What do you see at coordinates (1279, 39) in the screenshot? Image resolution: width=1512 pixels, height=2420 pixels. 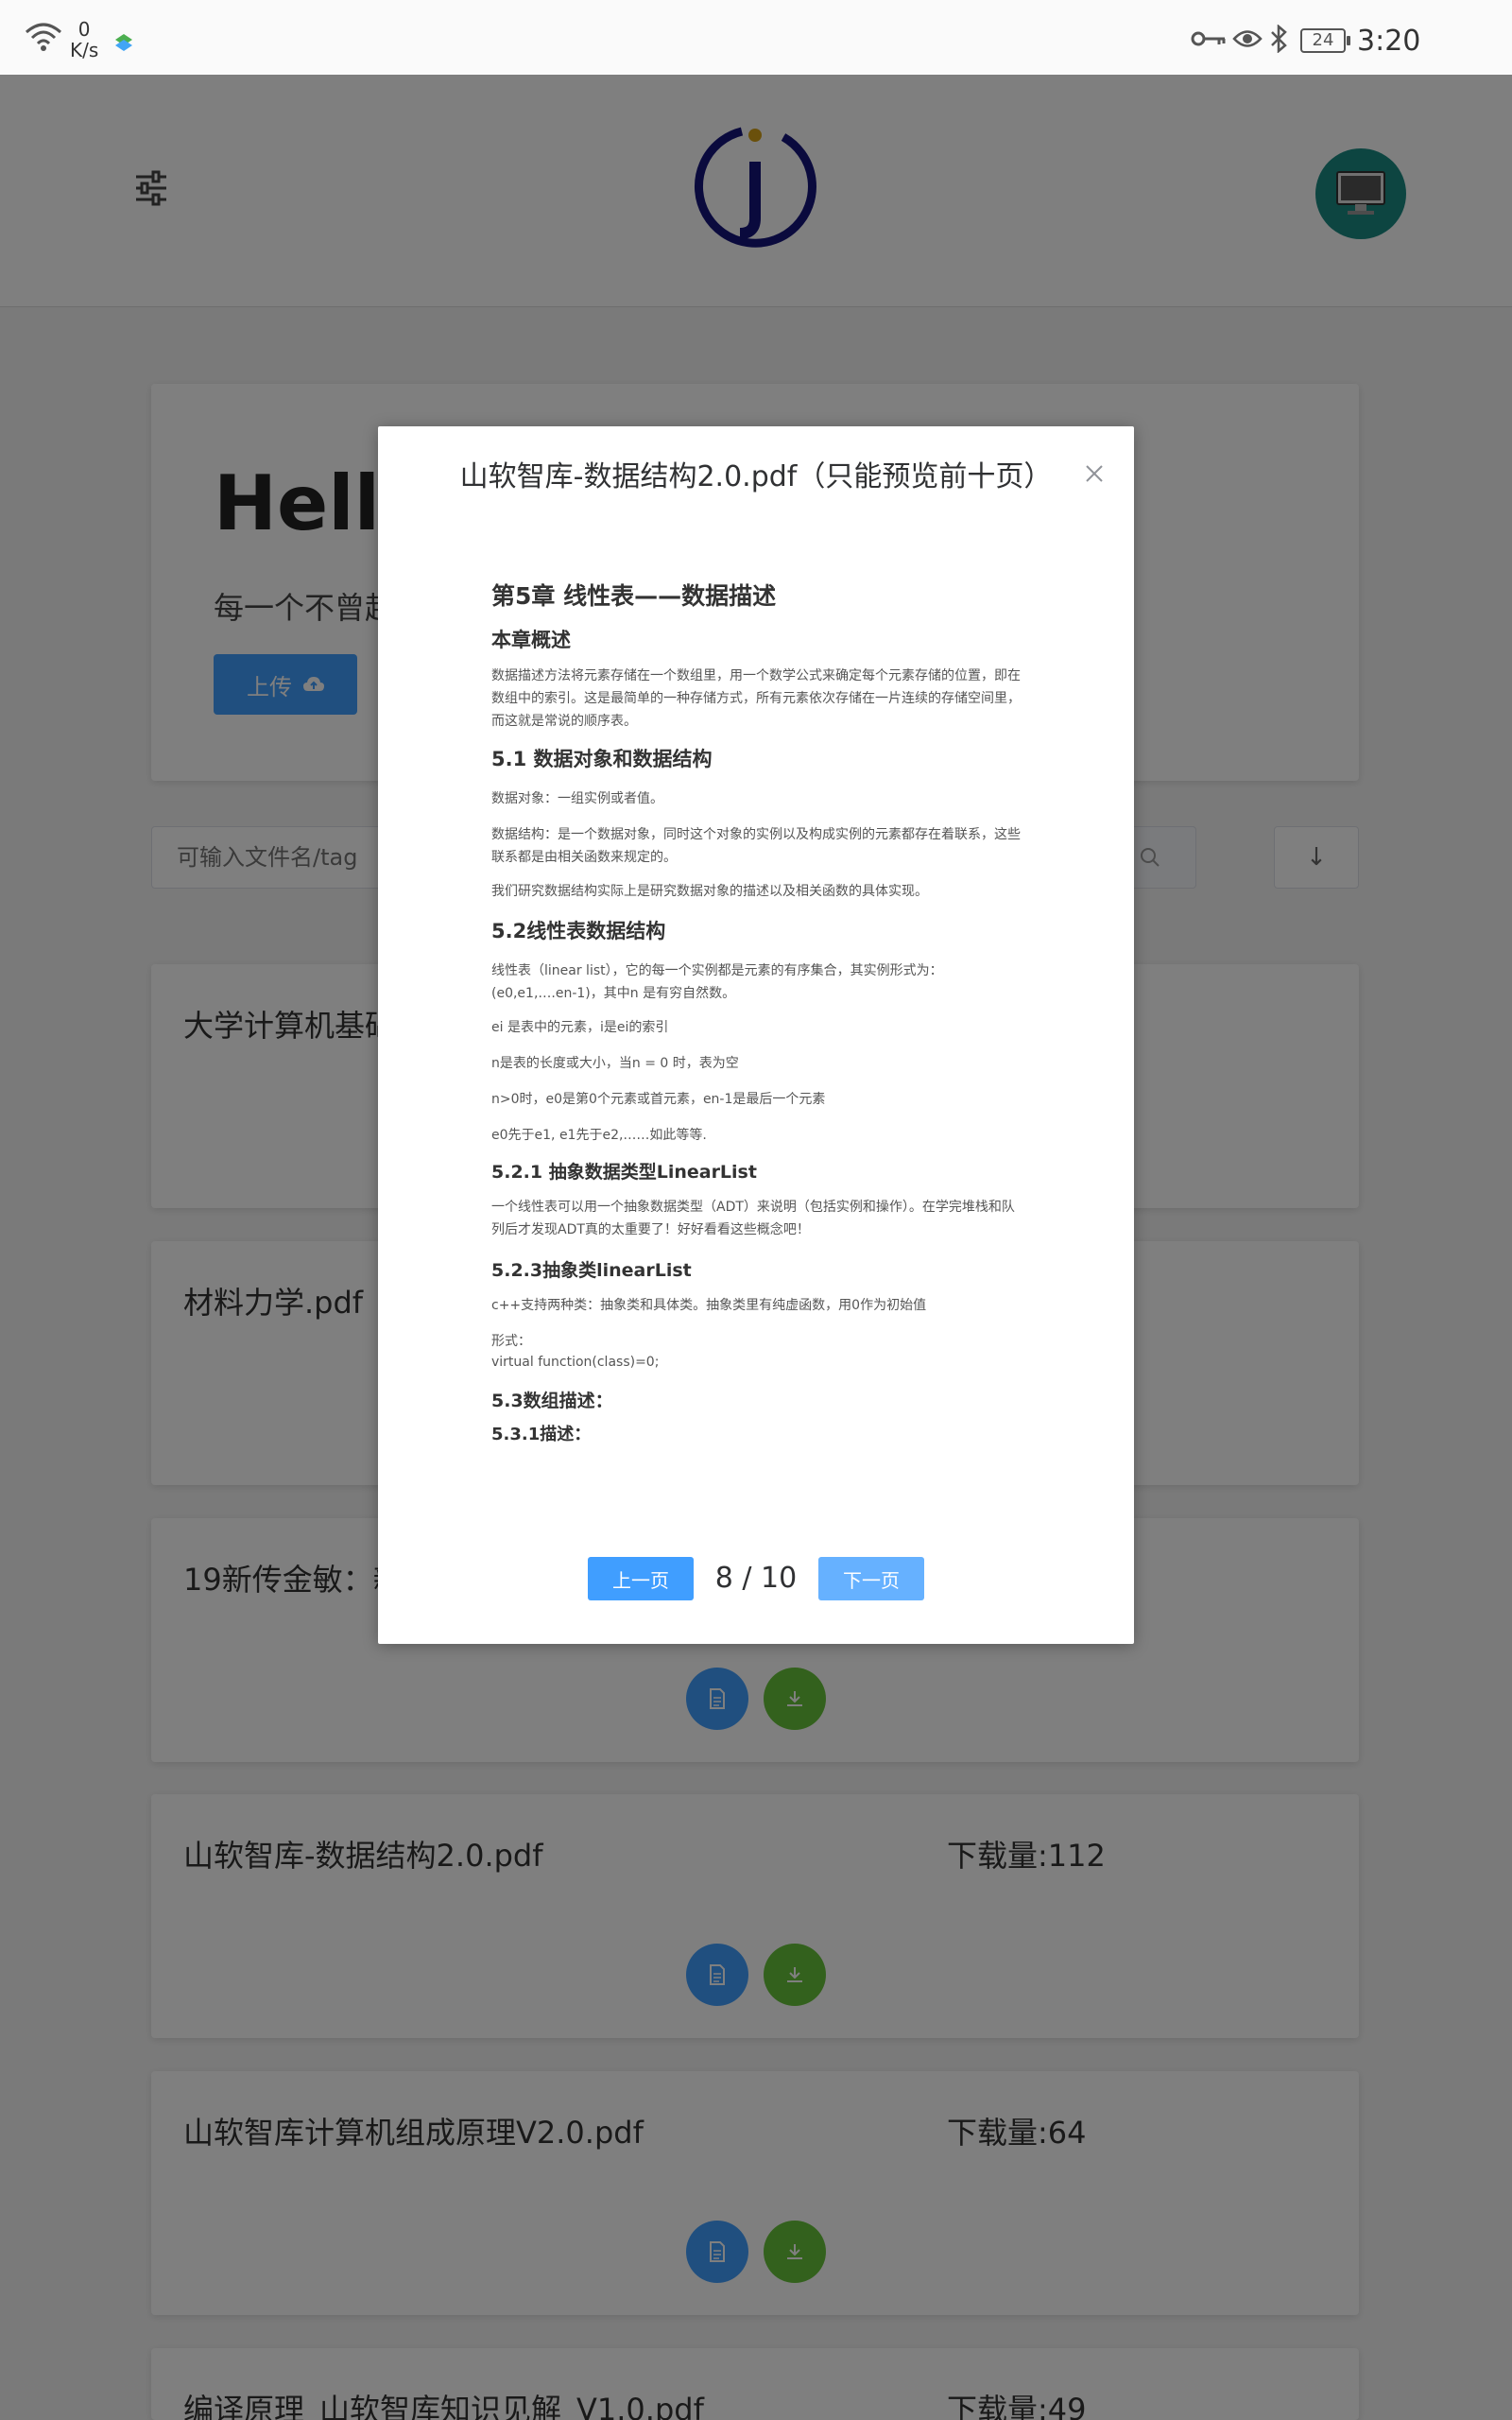 I see `bluetooth-icon` at bounding box center [1279, 39].